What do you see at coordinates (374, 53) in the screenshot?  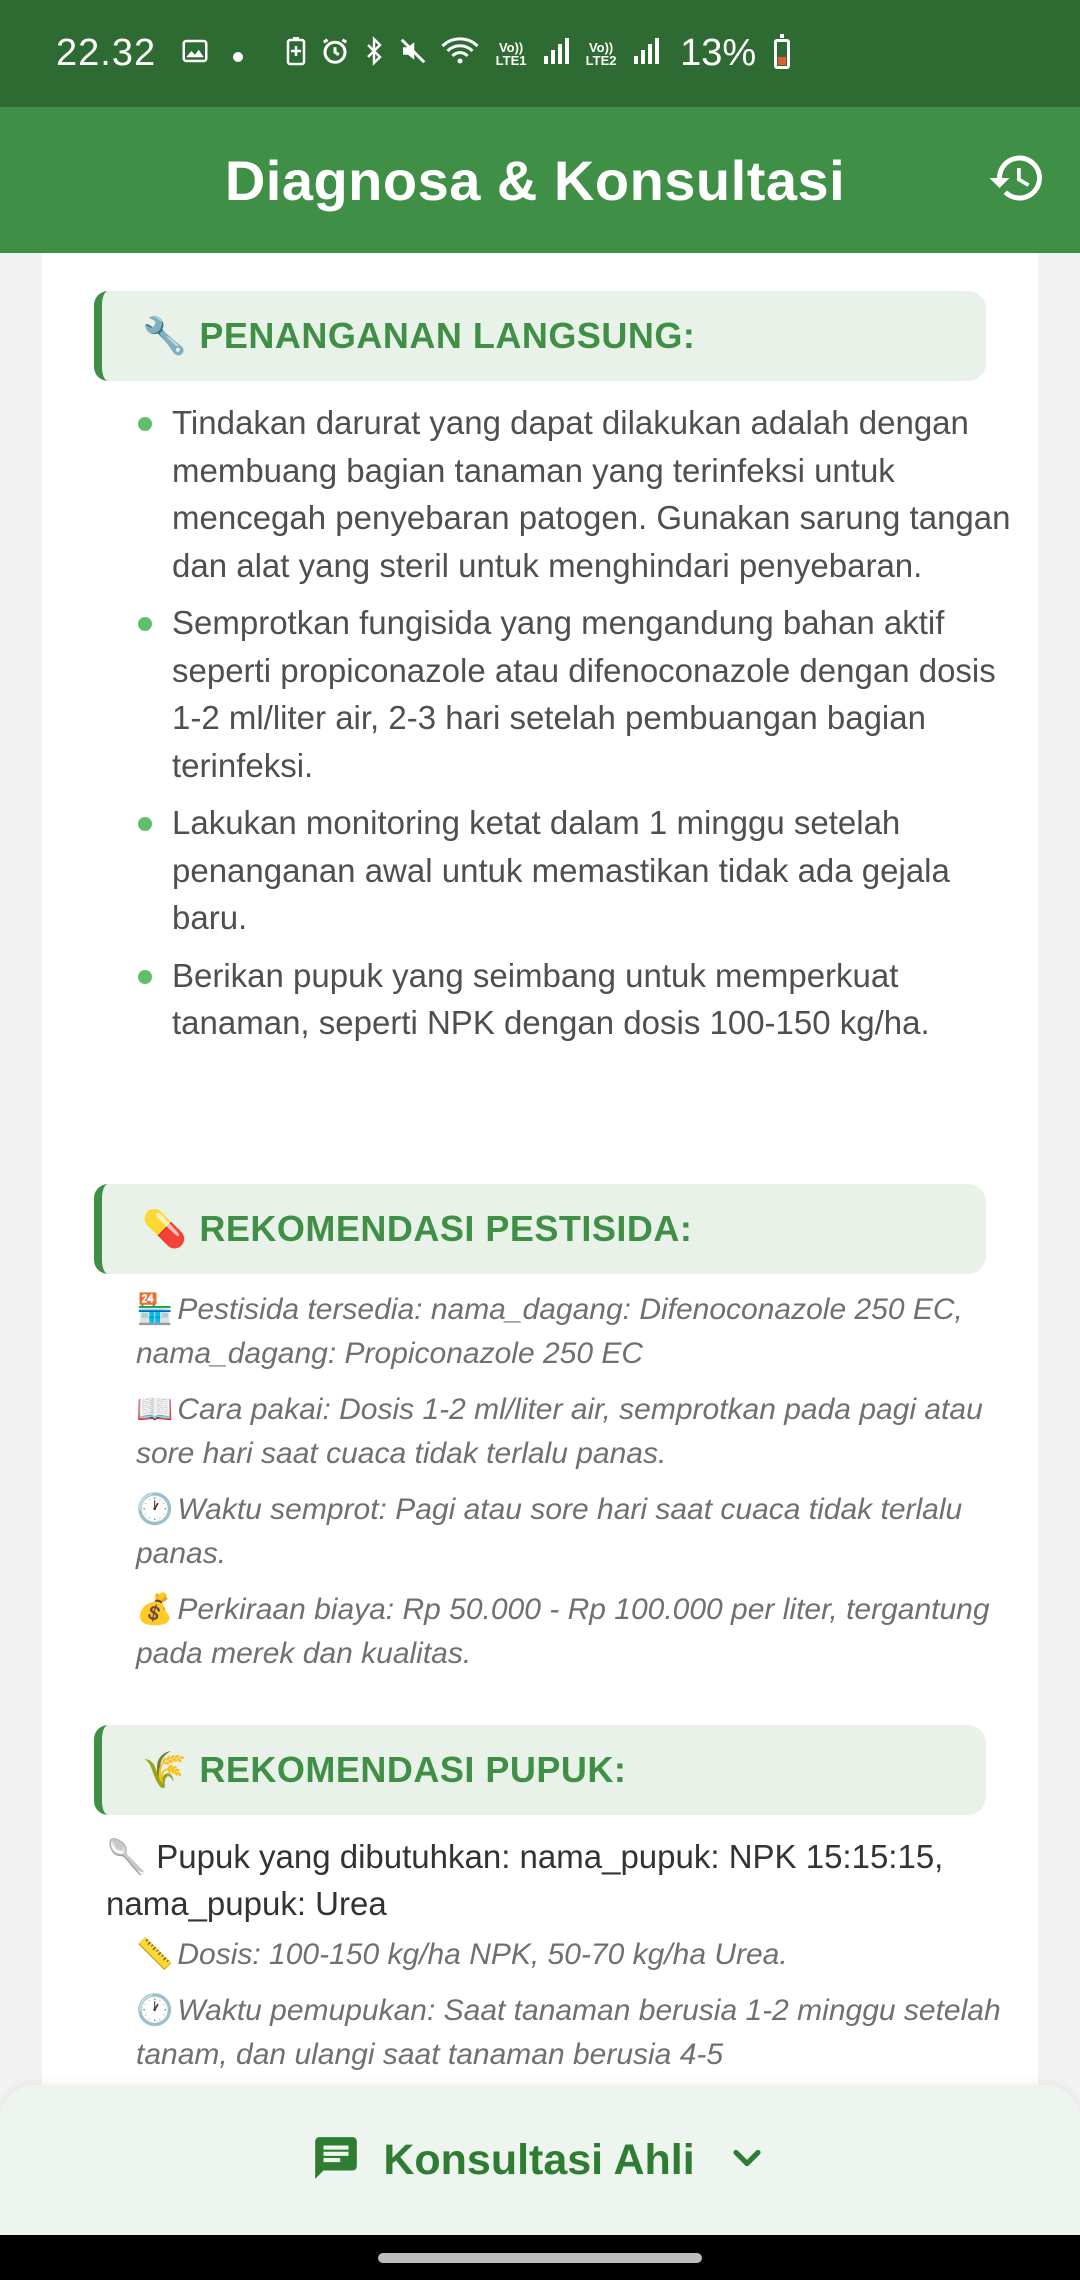 I see `bluetooth-icon` at bounding box center [374, 53].